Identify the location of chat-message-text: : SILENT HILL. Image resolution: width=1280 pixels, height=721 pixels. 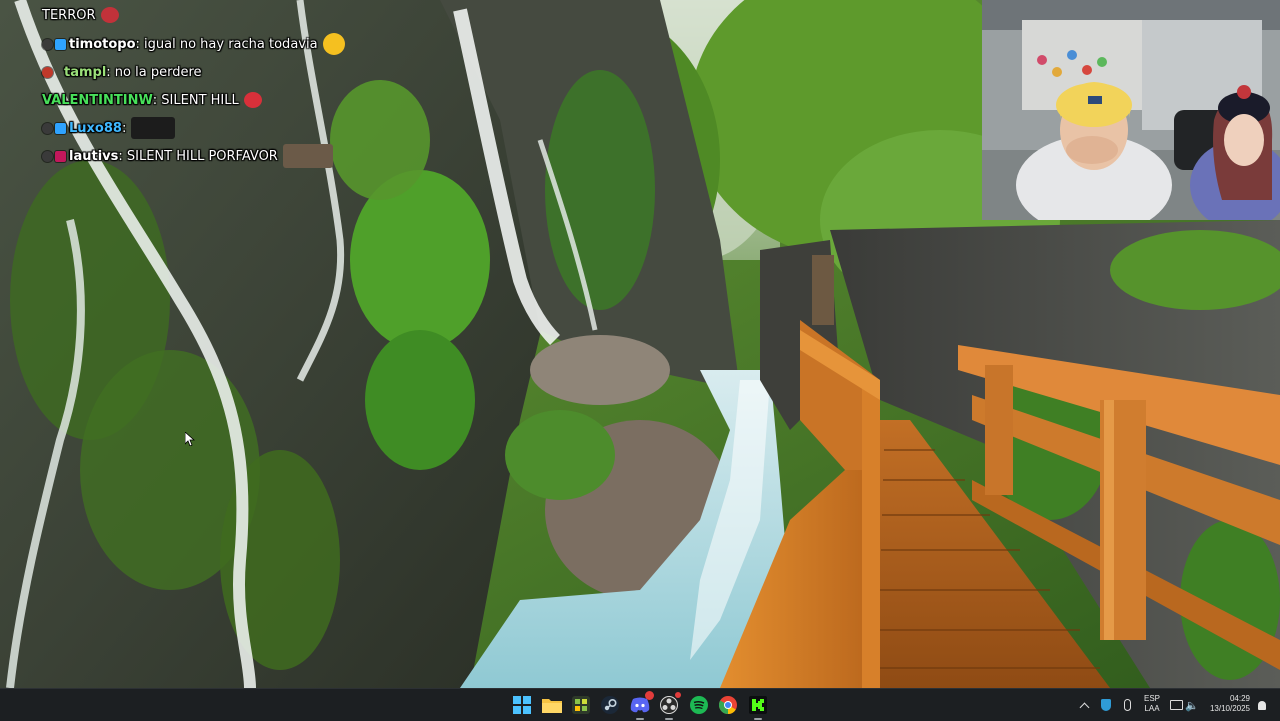
(195, 100).